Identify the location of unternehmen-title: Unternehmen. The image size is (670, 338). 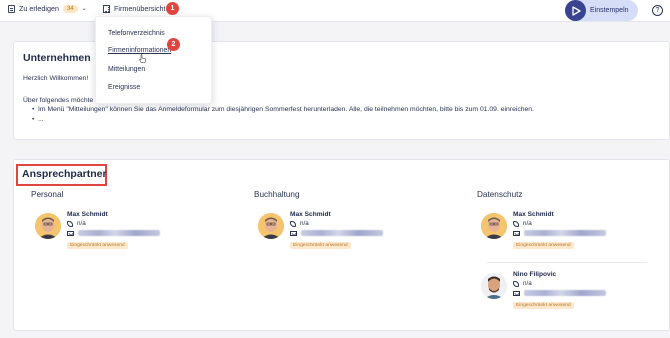
(57, 58).